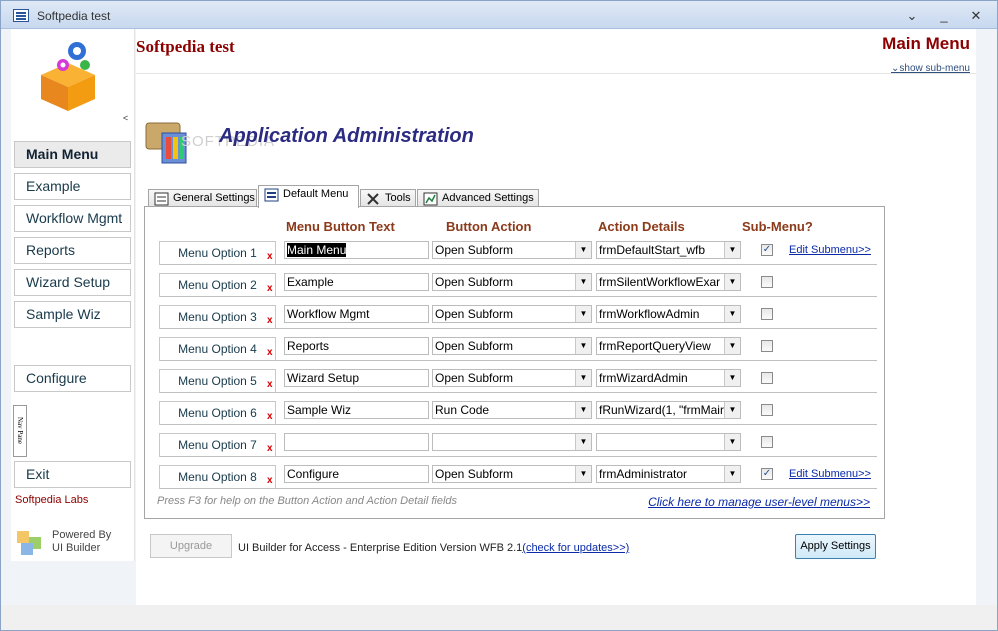  I want to click on column-header-action-details: Action Details, so click(641, 226).